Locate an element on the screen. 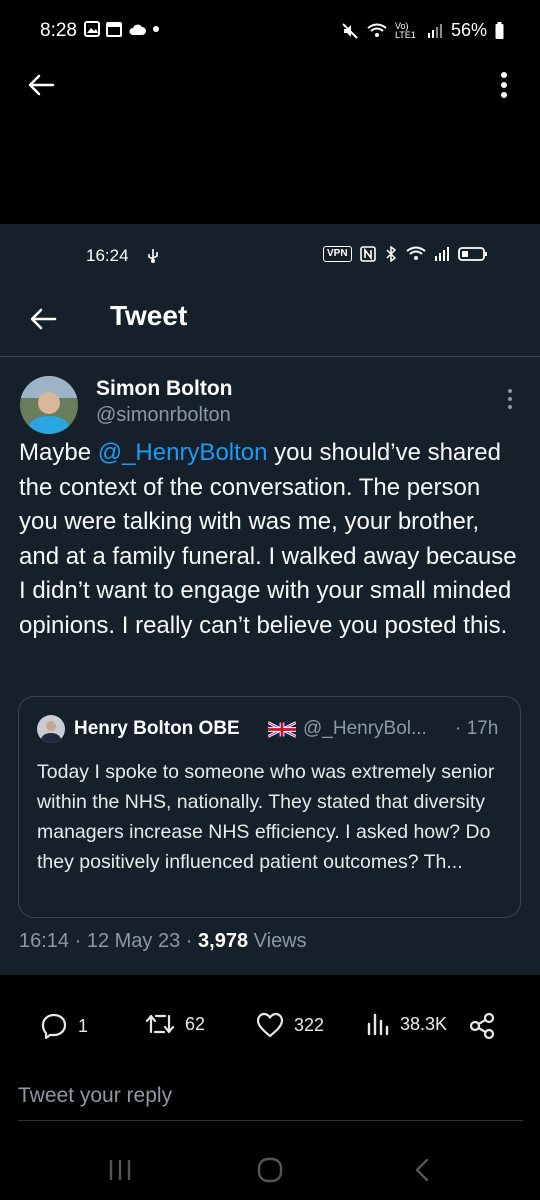 This screenshot has width=540, height=1200. action-bar: 1 62 322 38.3K is located at coordinates (270, 1028).